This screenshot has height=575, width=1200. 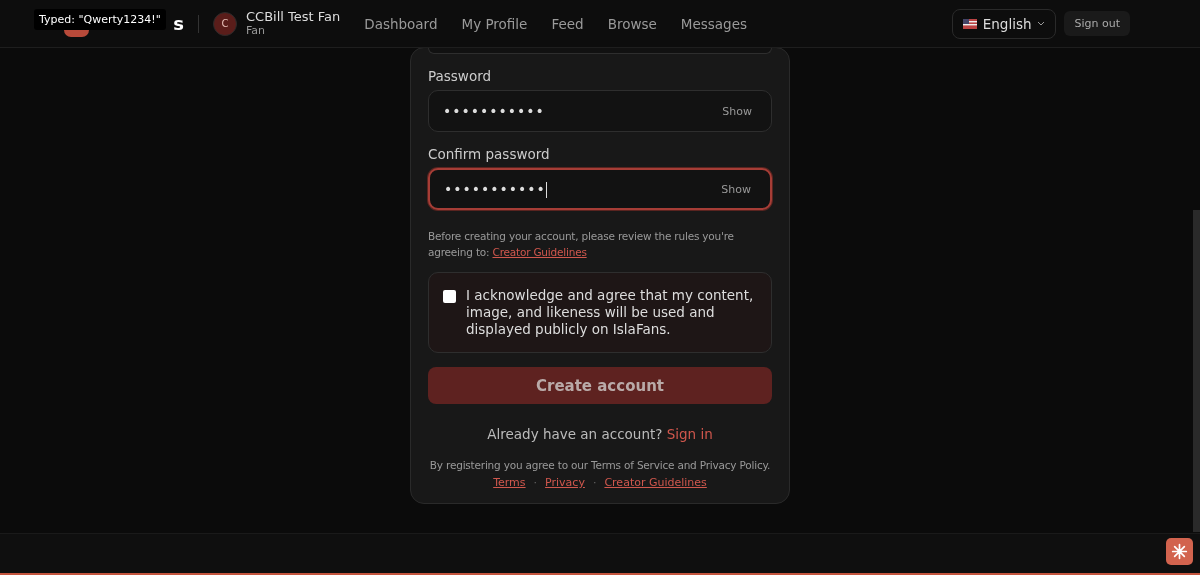 What do you see at coordinates (489, 154) in the screenshot?
I see `field-label: Confirm password` at bounding box center [489, 154].